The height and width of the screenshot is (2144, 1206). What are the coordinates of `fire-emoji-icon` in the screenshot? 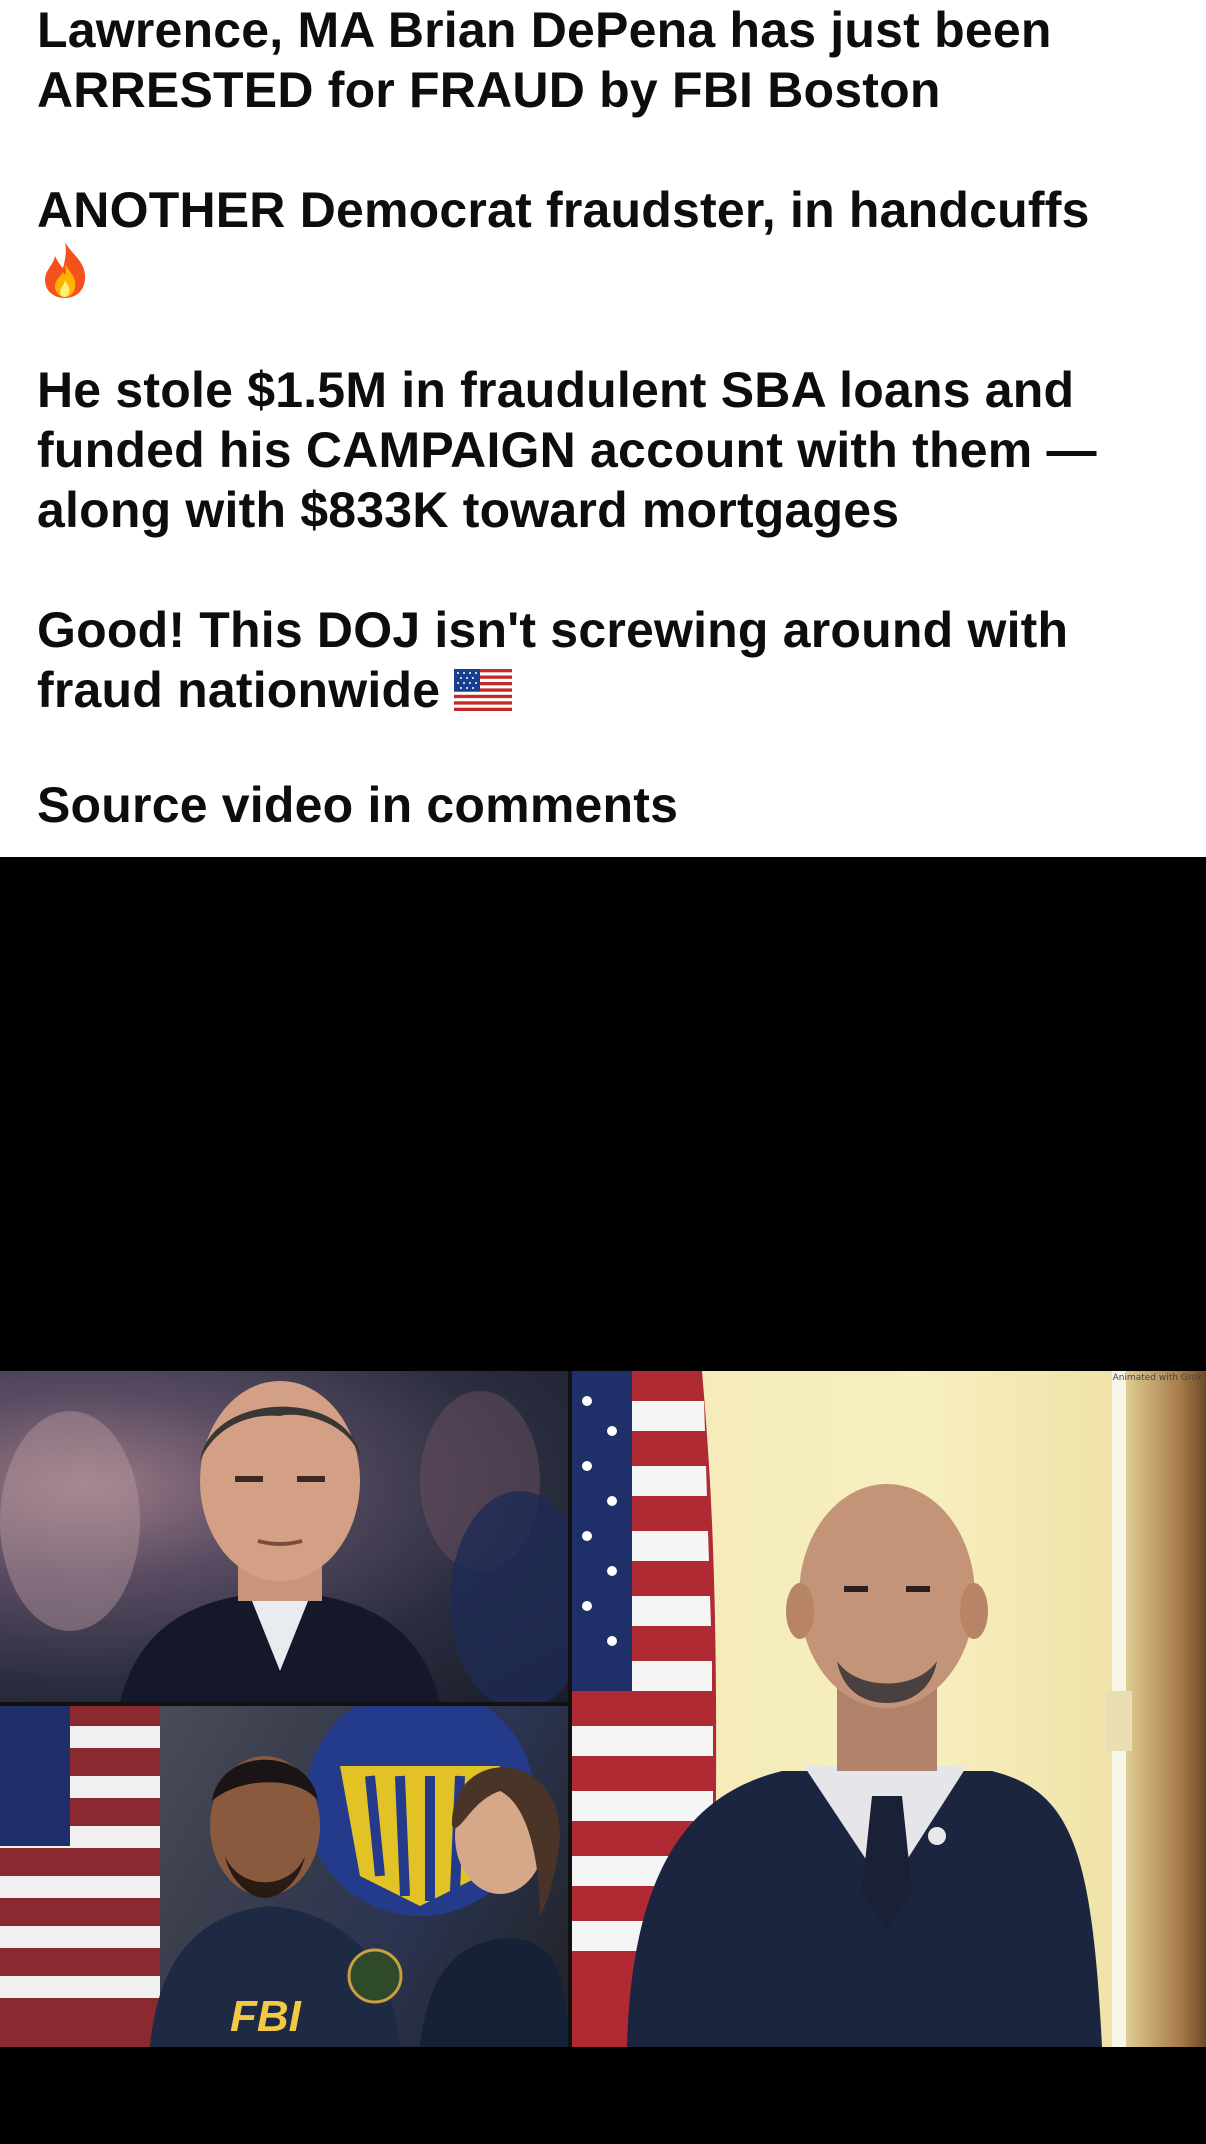 It's located at (65, 276).